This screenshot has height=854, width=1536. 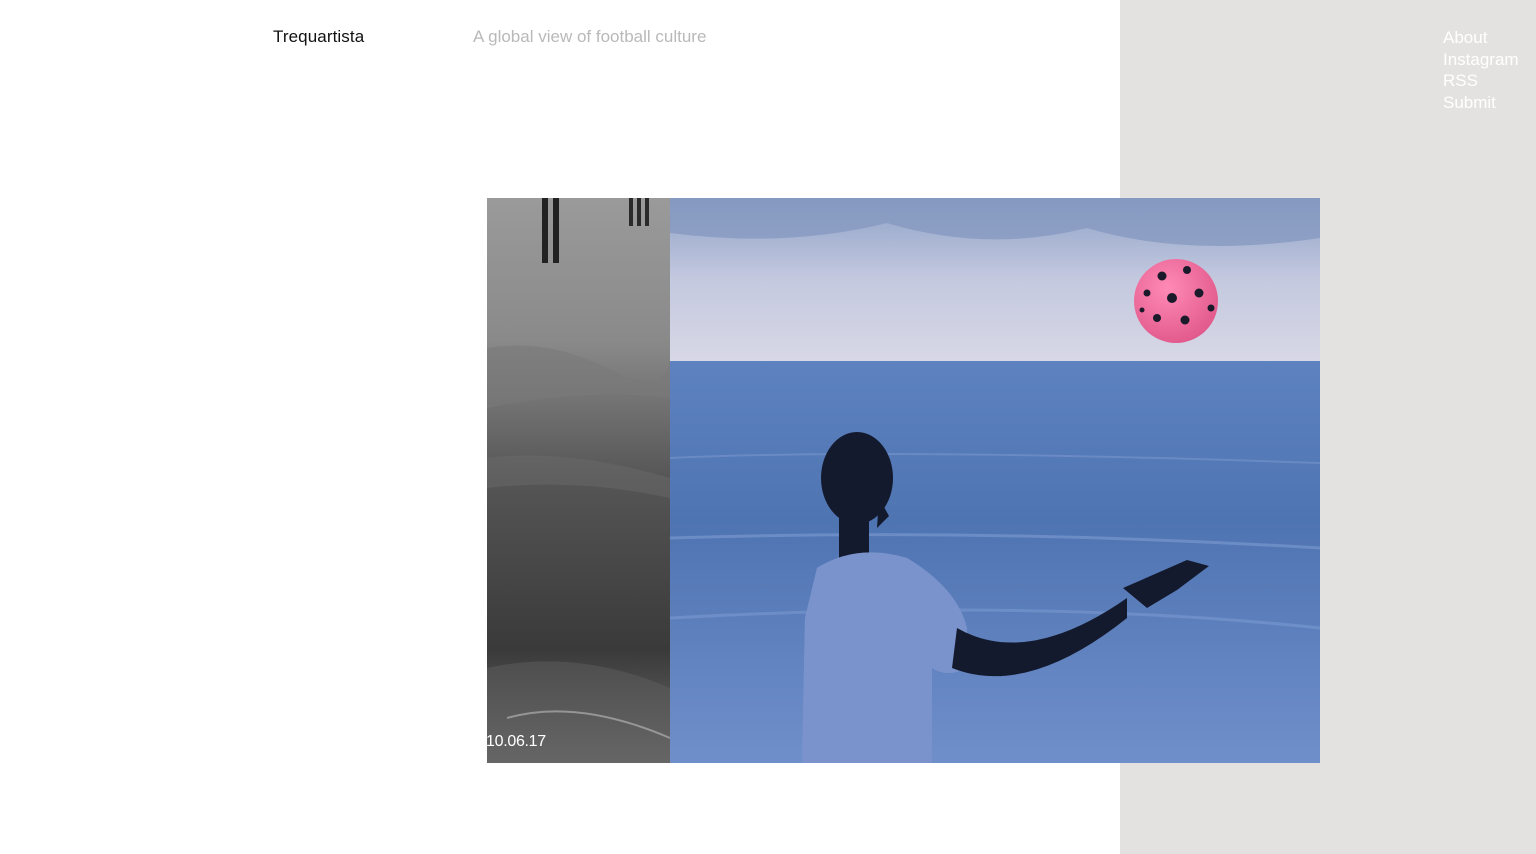 What do you see at coordinates (1176, 301) in the screenshot?
I see `pink-ball` at bounding box center [1176, 301].